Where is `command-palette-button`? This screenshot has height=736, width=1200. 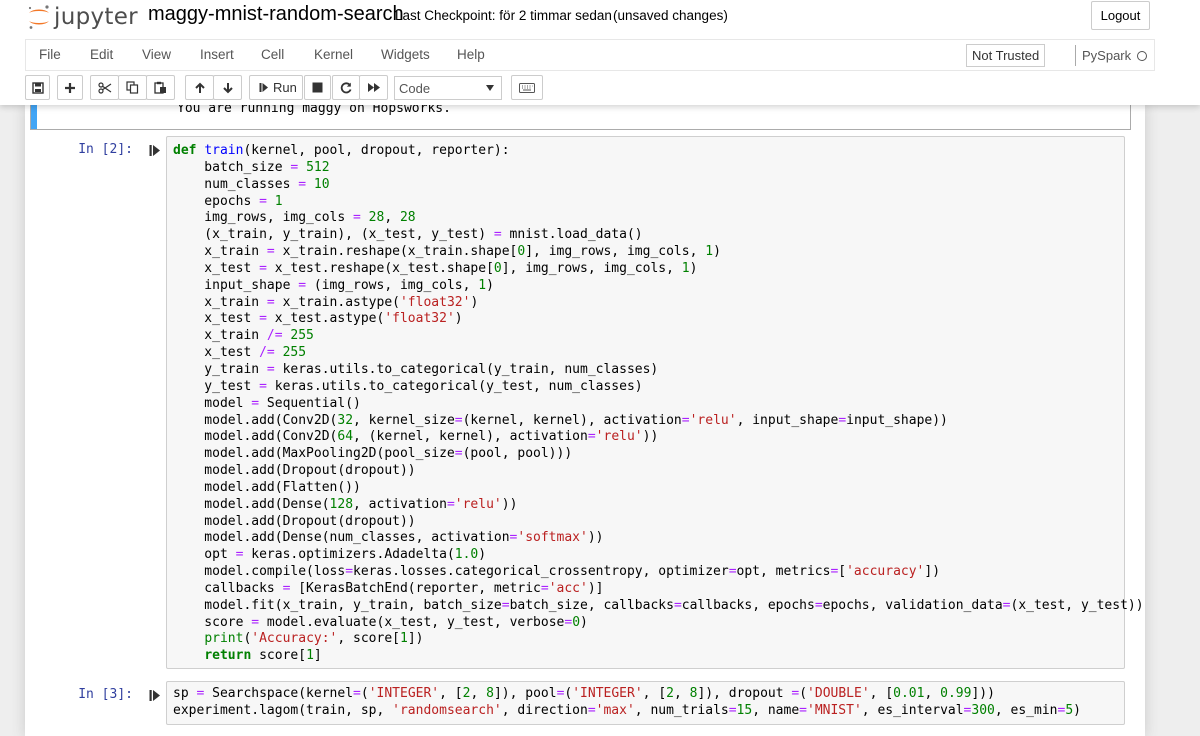 command-palette-button is located at coordinates (527, 87).